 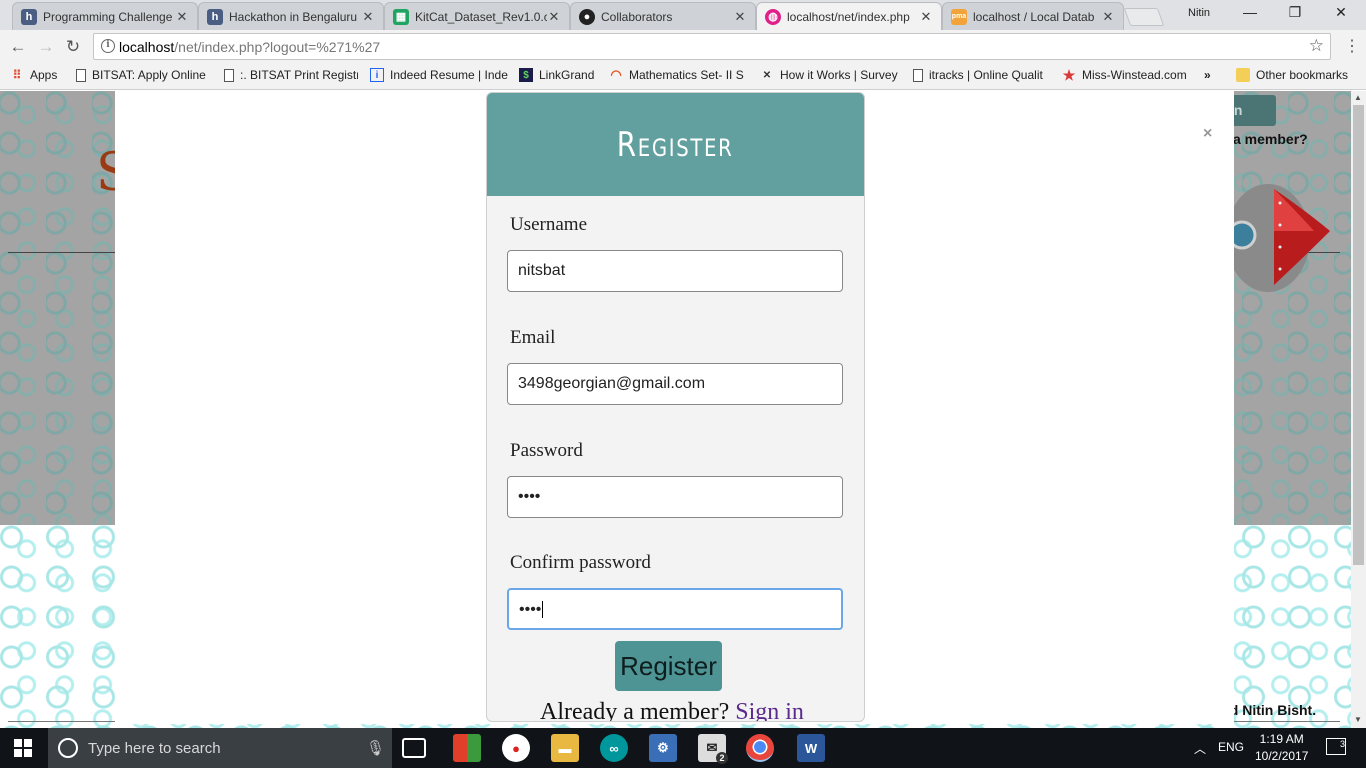 I want to click on tab-title: Hackathon in Bengaluru, so click(x=293, y=16).